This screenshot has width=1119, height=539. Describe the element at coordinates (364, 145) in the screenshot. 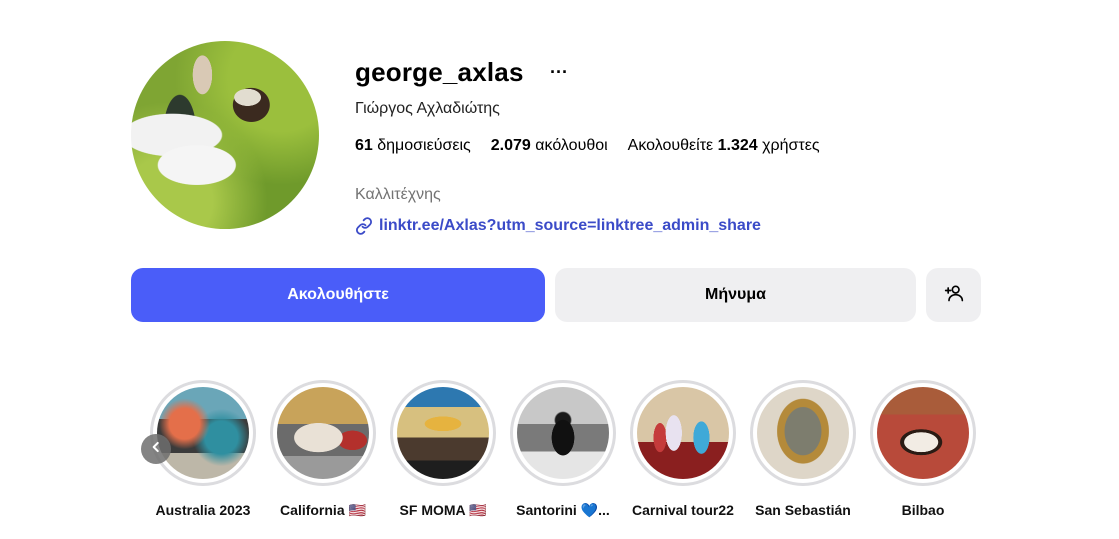

I see `posts-count: 61` at that location.